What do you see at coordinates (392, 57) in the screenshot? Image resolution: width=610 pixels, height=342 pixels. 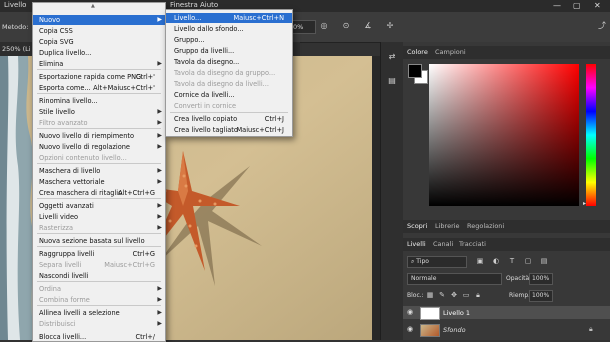 I see `history-icon: ⇄` at bounding box center [392, 57].